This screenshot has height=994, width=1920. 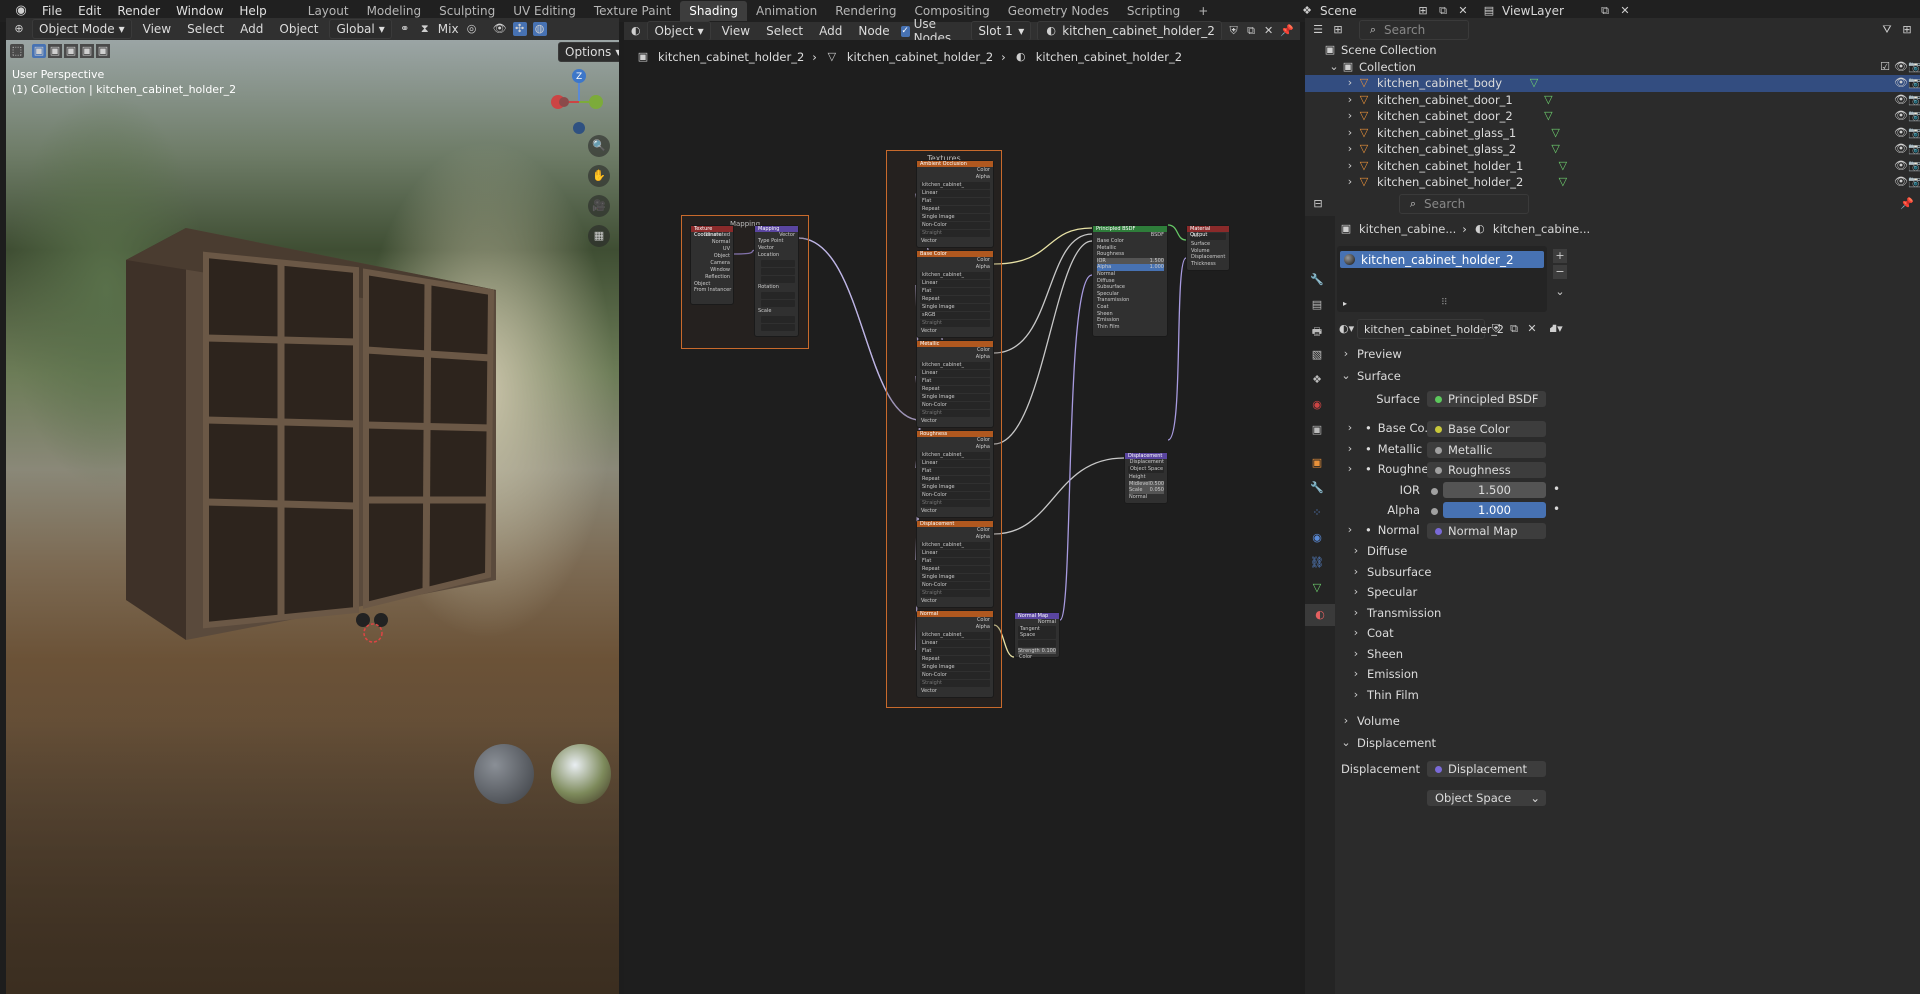 What do you see at coordinates (1317, 281) in the screenshot?
I see `tool-icon: 🔧` at bounding box center [1317, 281].